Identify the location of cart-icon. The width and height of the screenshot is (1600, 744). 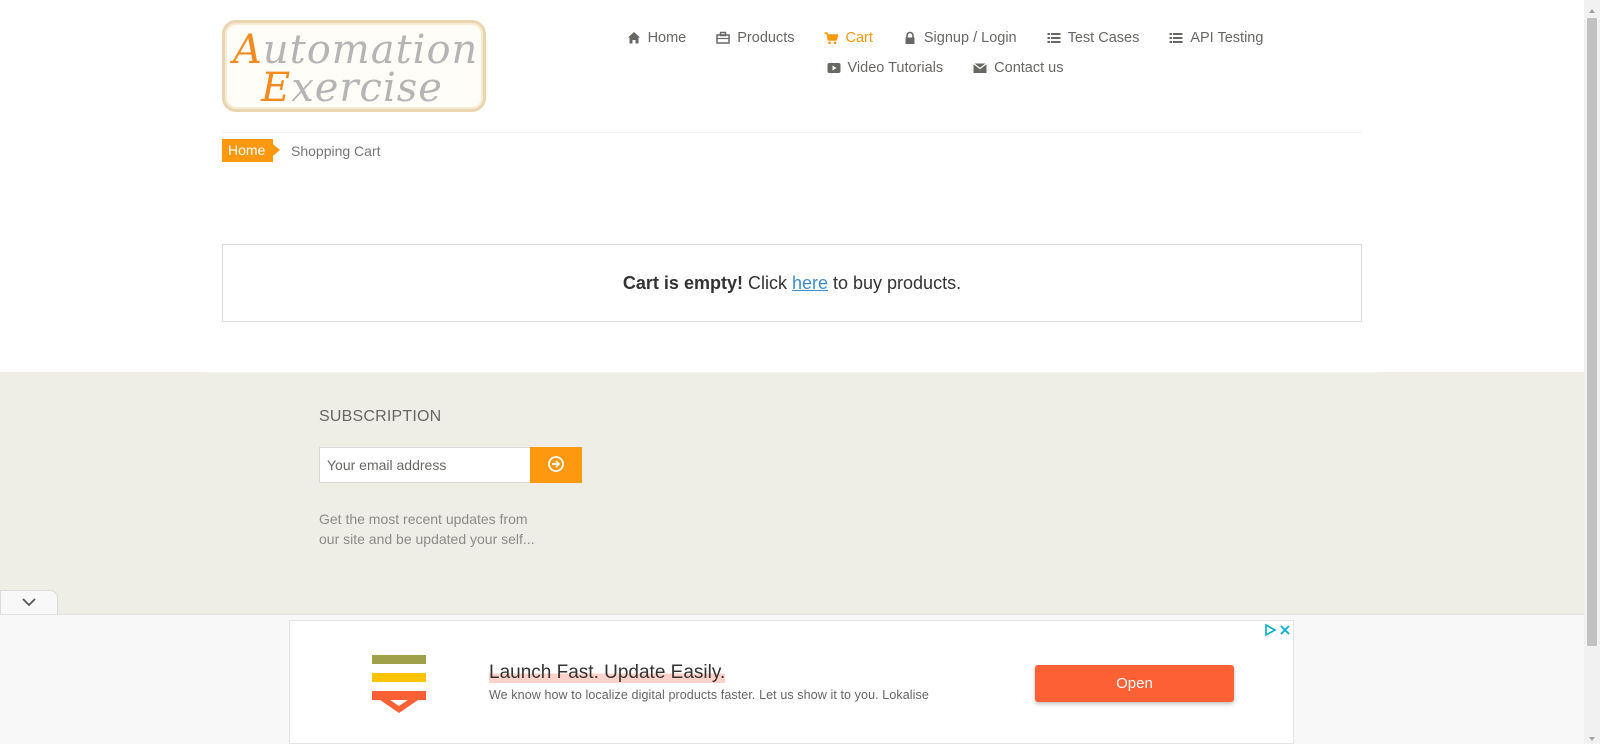
(832, 38).